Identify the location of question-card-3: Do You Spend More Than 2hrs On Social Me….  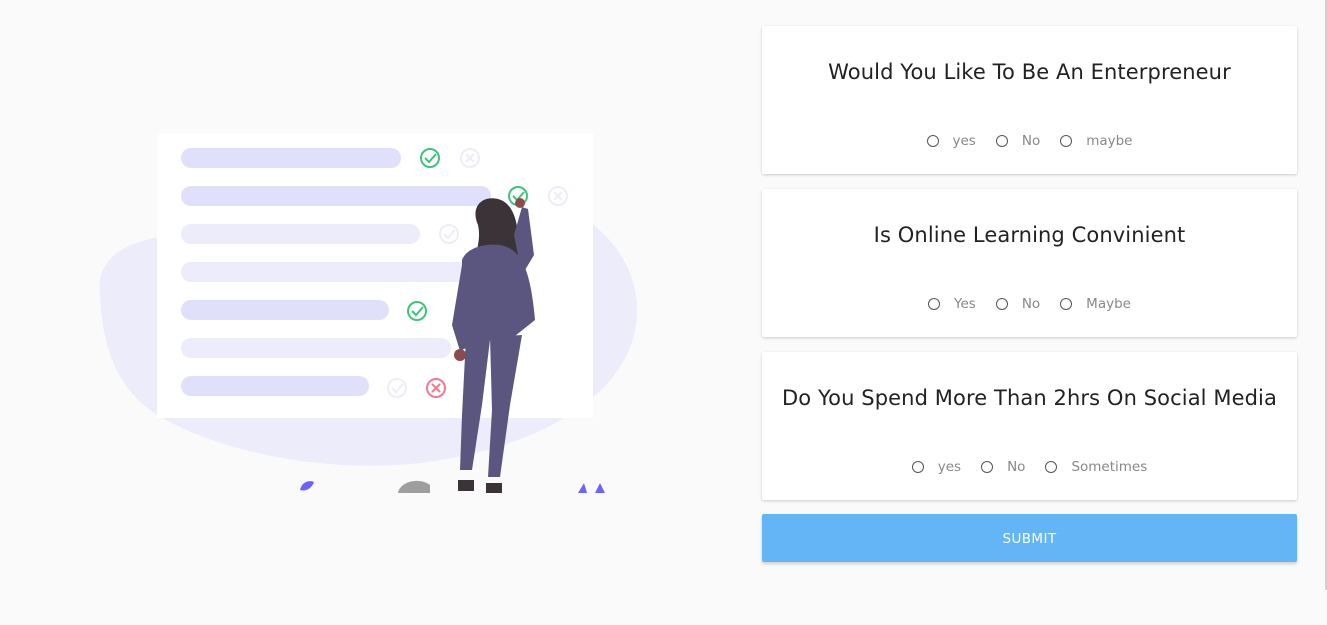
(1029, 426).